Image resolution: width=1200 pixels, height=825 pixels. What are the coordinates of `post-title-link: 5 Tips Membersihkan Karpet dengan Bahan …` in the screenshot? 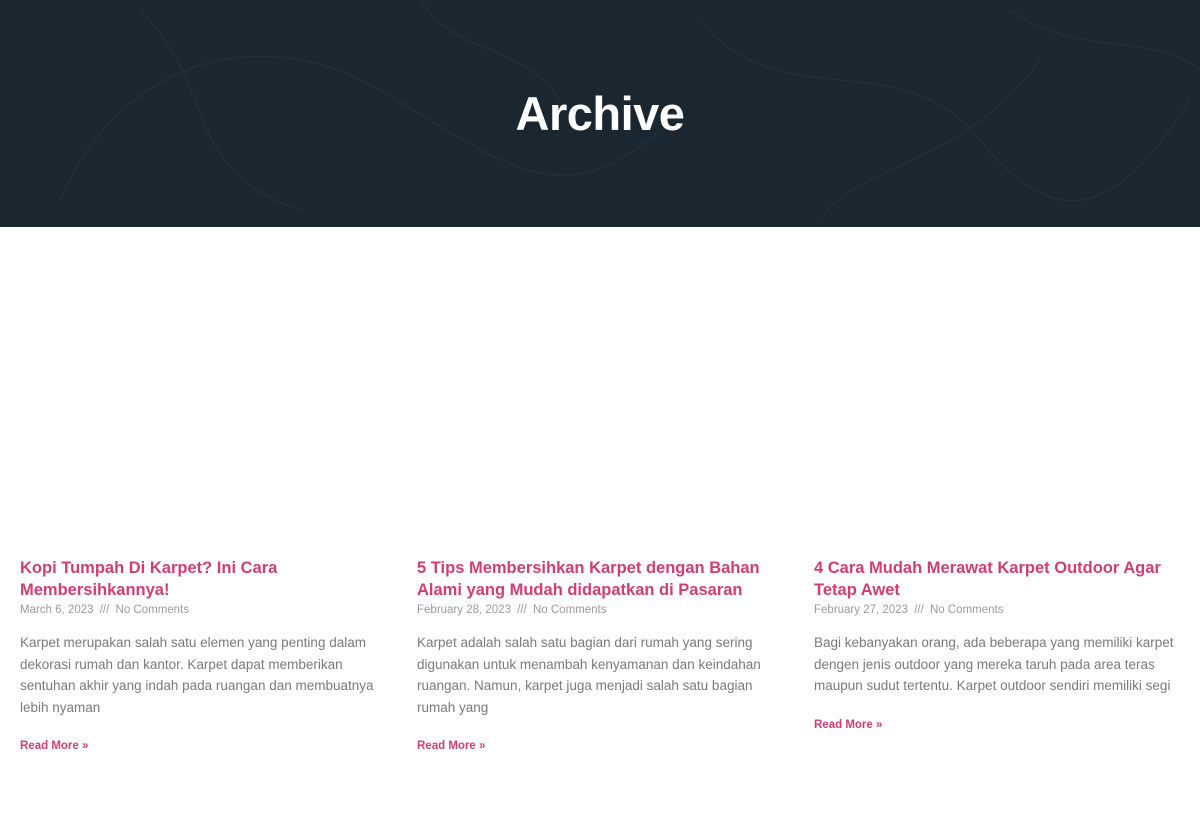 It's located at (600, 579).